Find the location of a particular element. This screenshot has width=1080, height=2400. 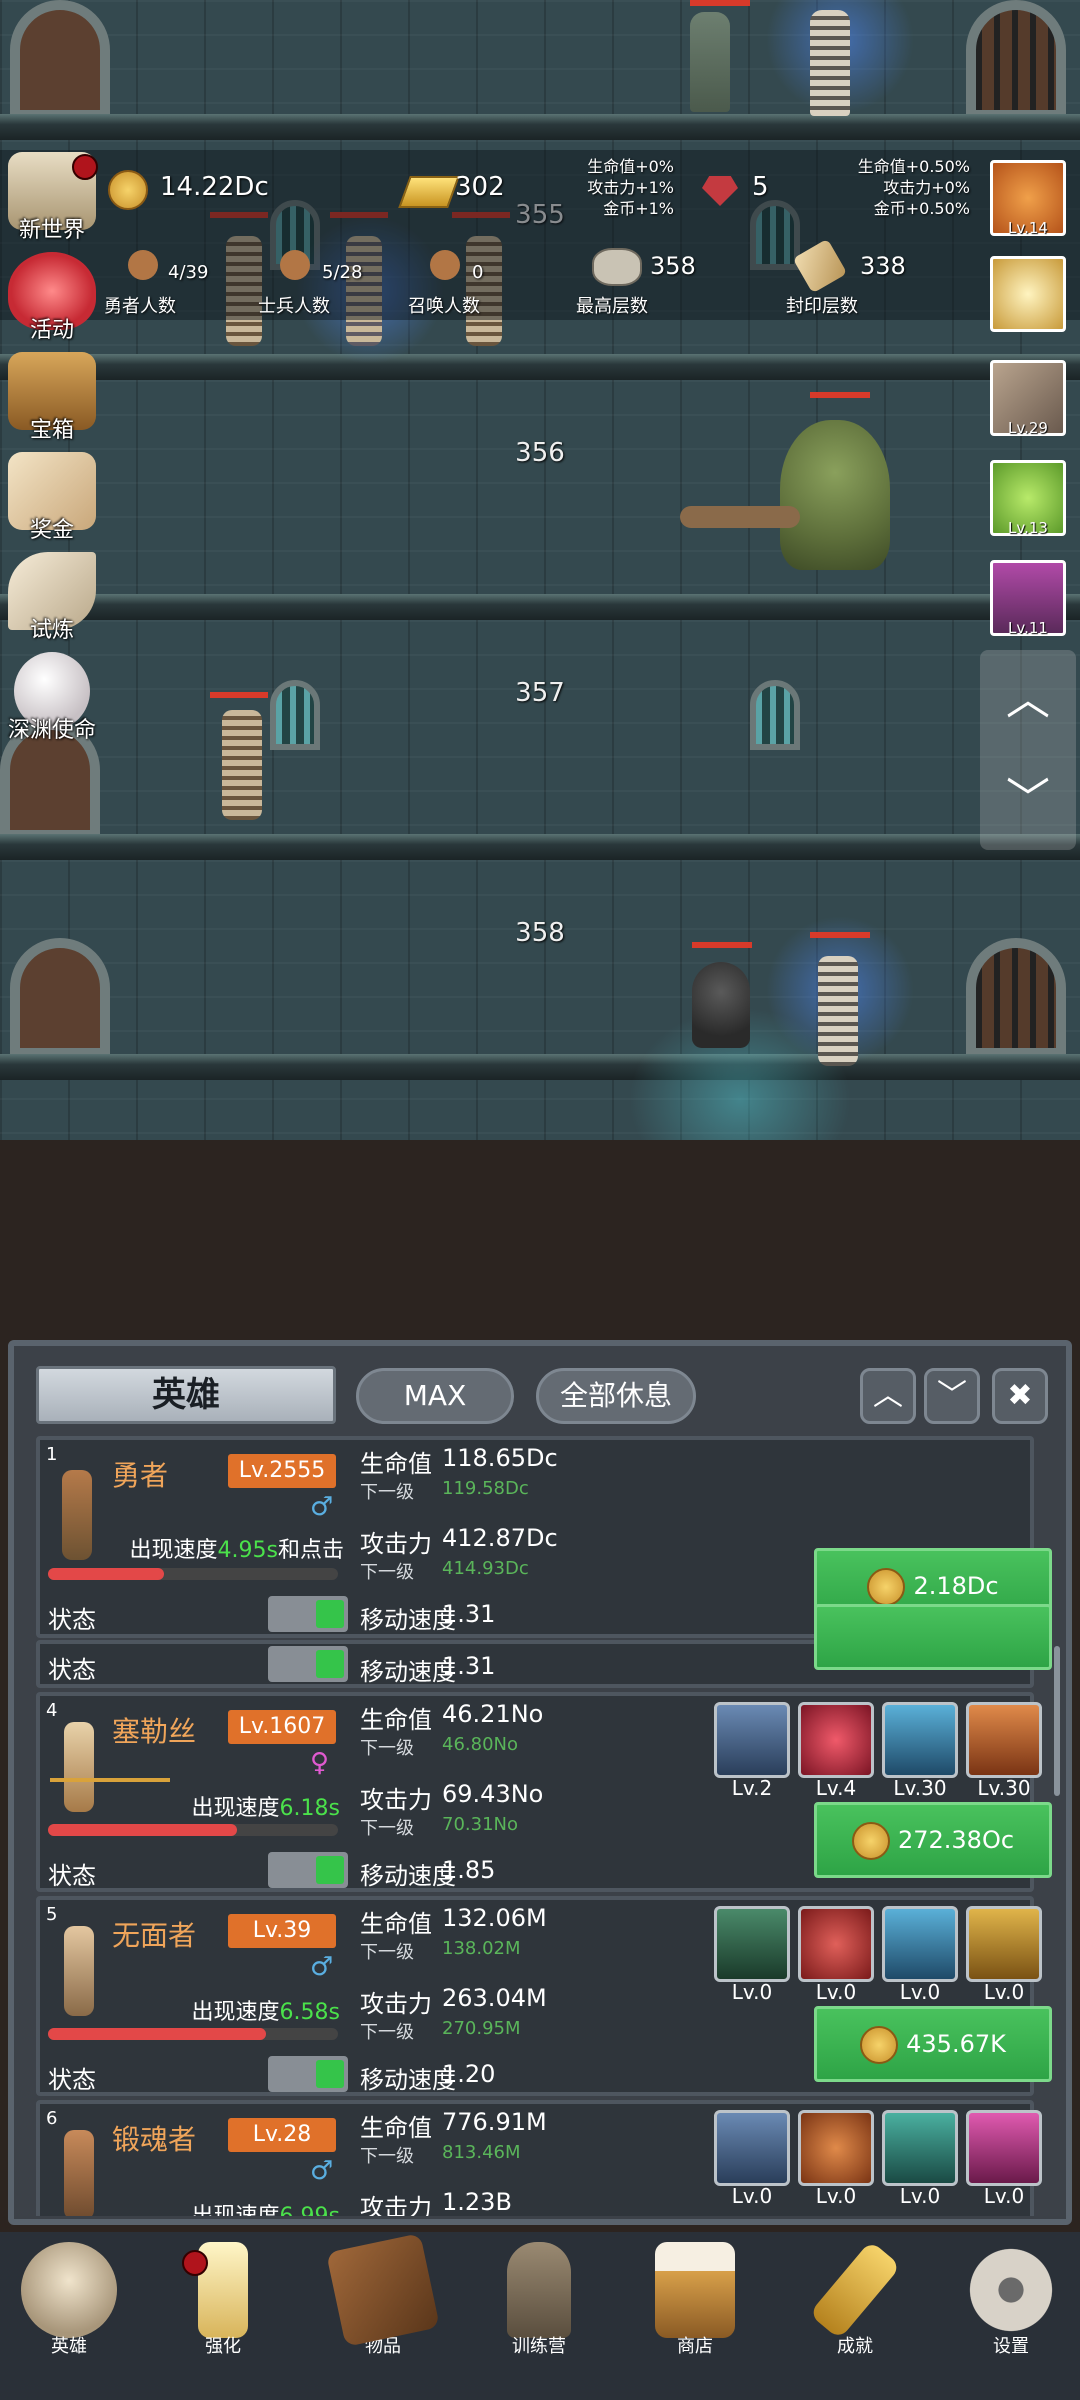

gem-icon is located at coordinates (720, 191).